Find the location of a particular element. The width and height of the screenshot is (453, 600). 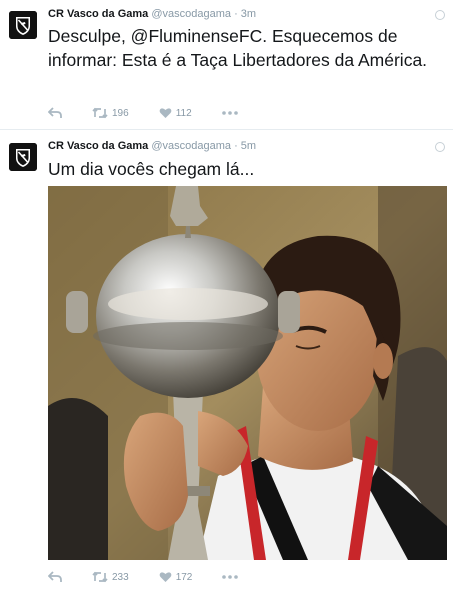

retweet-count: 233 is located at coordinates (120, 577).